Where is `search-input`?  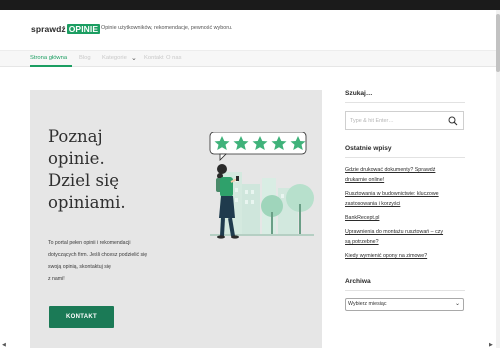
search-input is located at coordinates (398, 120).